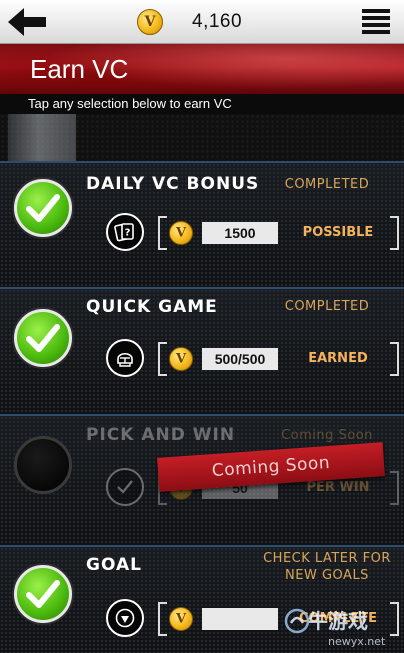  What do you see at coordinates (327, 575) in the screenshot?
I see `row-state-line-2: NEW GOALS` at bounding box center [327, 575].